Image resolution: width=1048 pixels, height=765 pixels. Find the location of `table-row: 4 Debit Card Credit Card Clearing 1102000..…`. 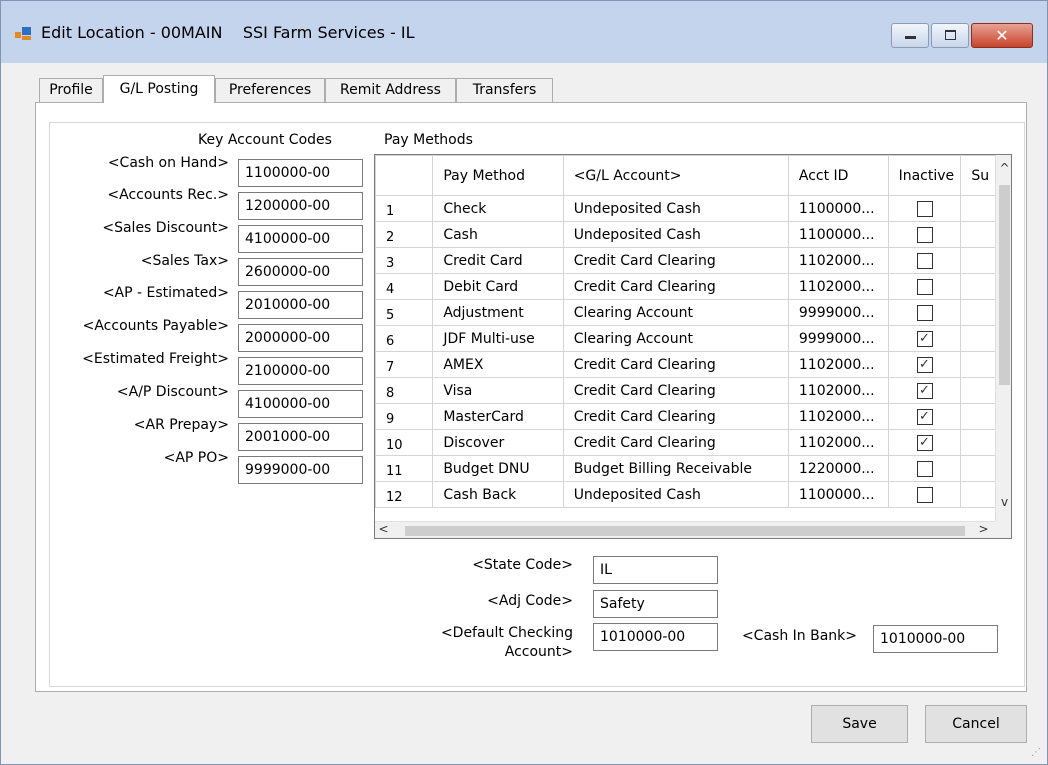

table-row: 4 Debit Card Credit Card Clearing 1102000..… is located at coordinates (693, 286).